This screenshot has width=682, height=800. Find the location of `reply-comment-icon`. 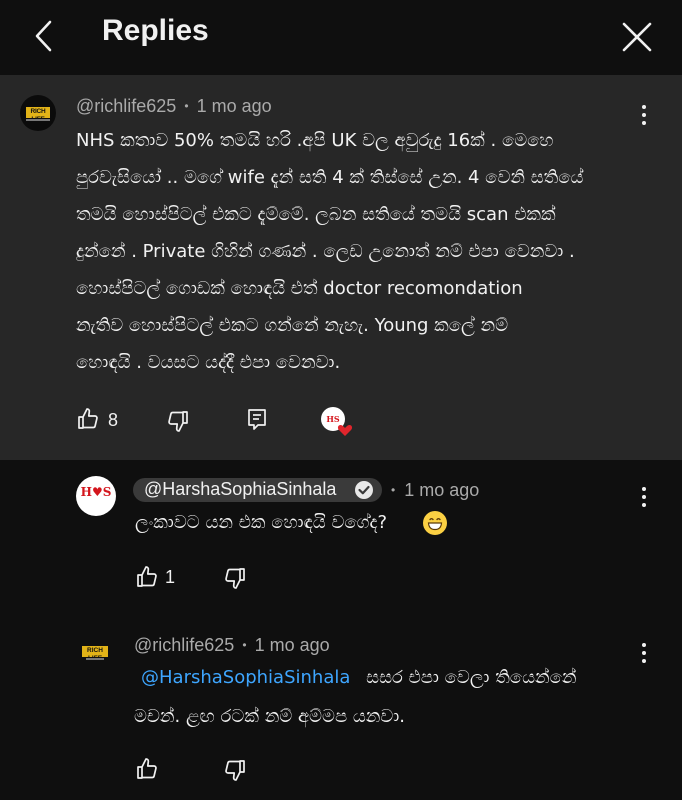

reply-comment-icon is located at coordinates (257, 419).